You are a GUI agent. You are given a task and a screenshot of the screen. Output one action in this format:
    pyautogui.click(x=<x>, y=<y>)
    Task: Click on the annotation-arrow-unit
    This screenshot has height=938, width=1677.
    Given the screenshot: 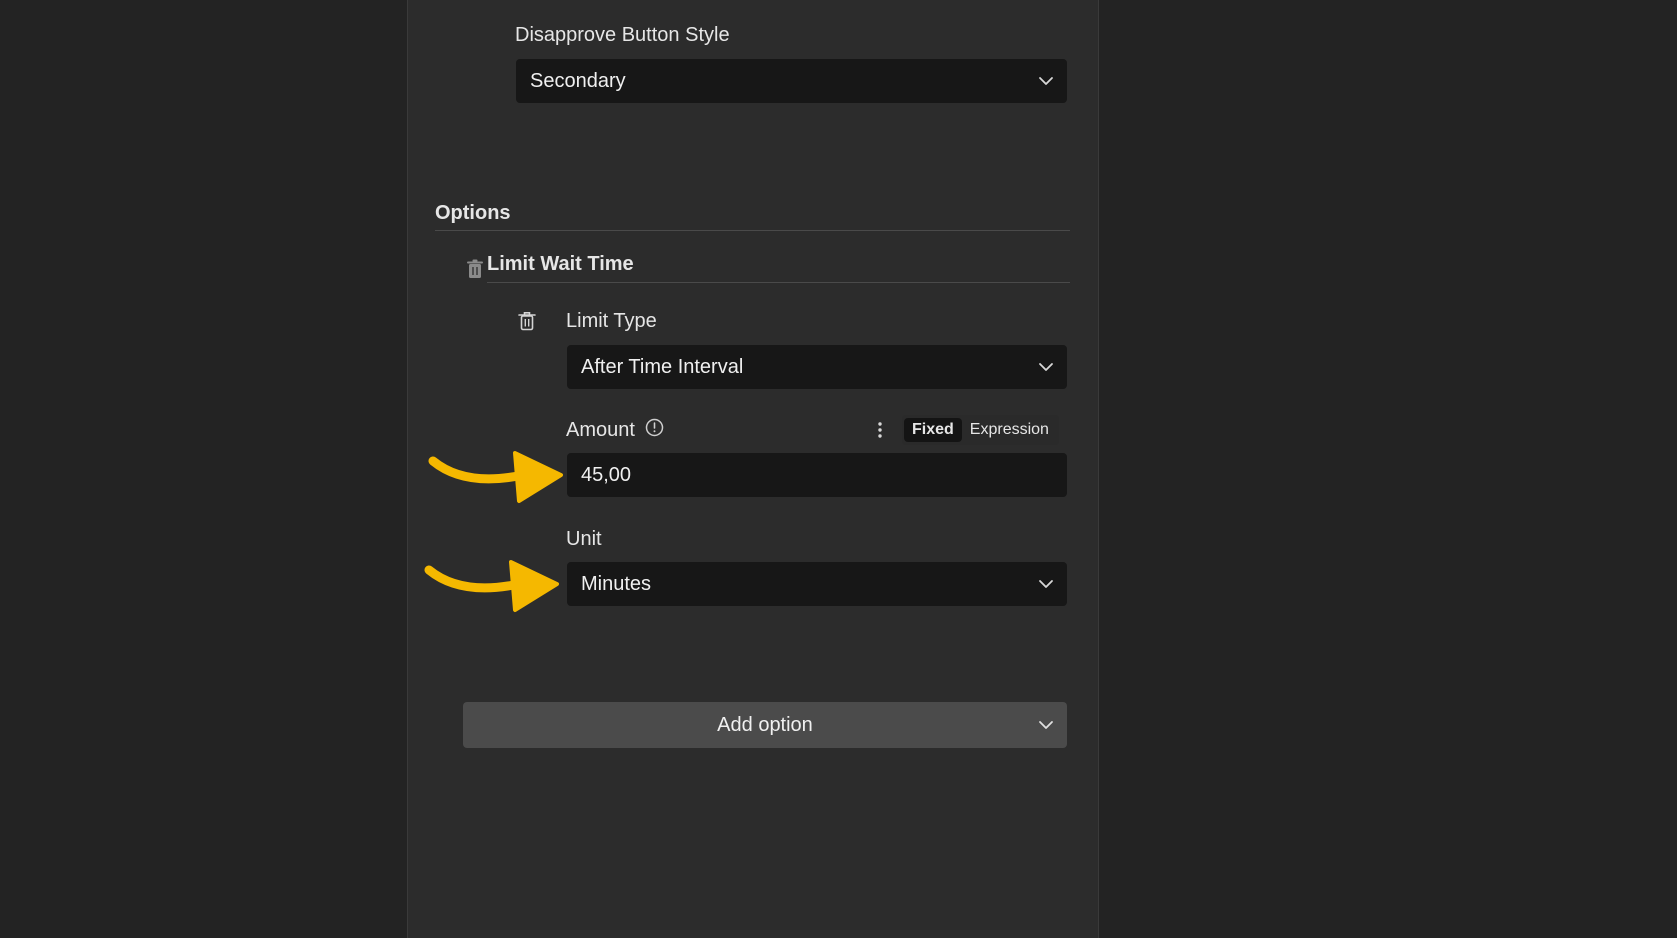 What is the action you would take?
    pyautogui.click(x=491, y=586)
    